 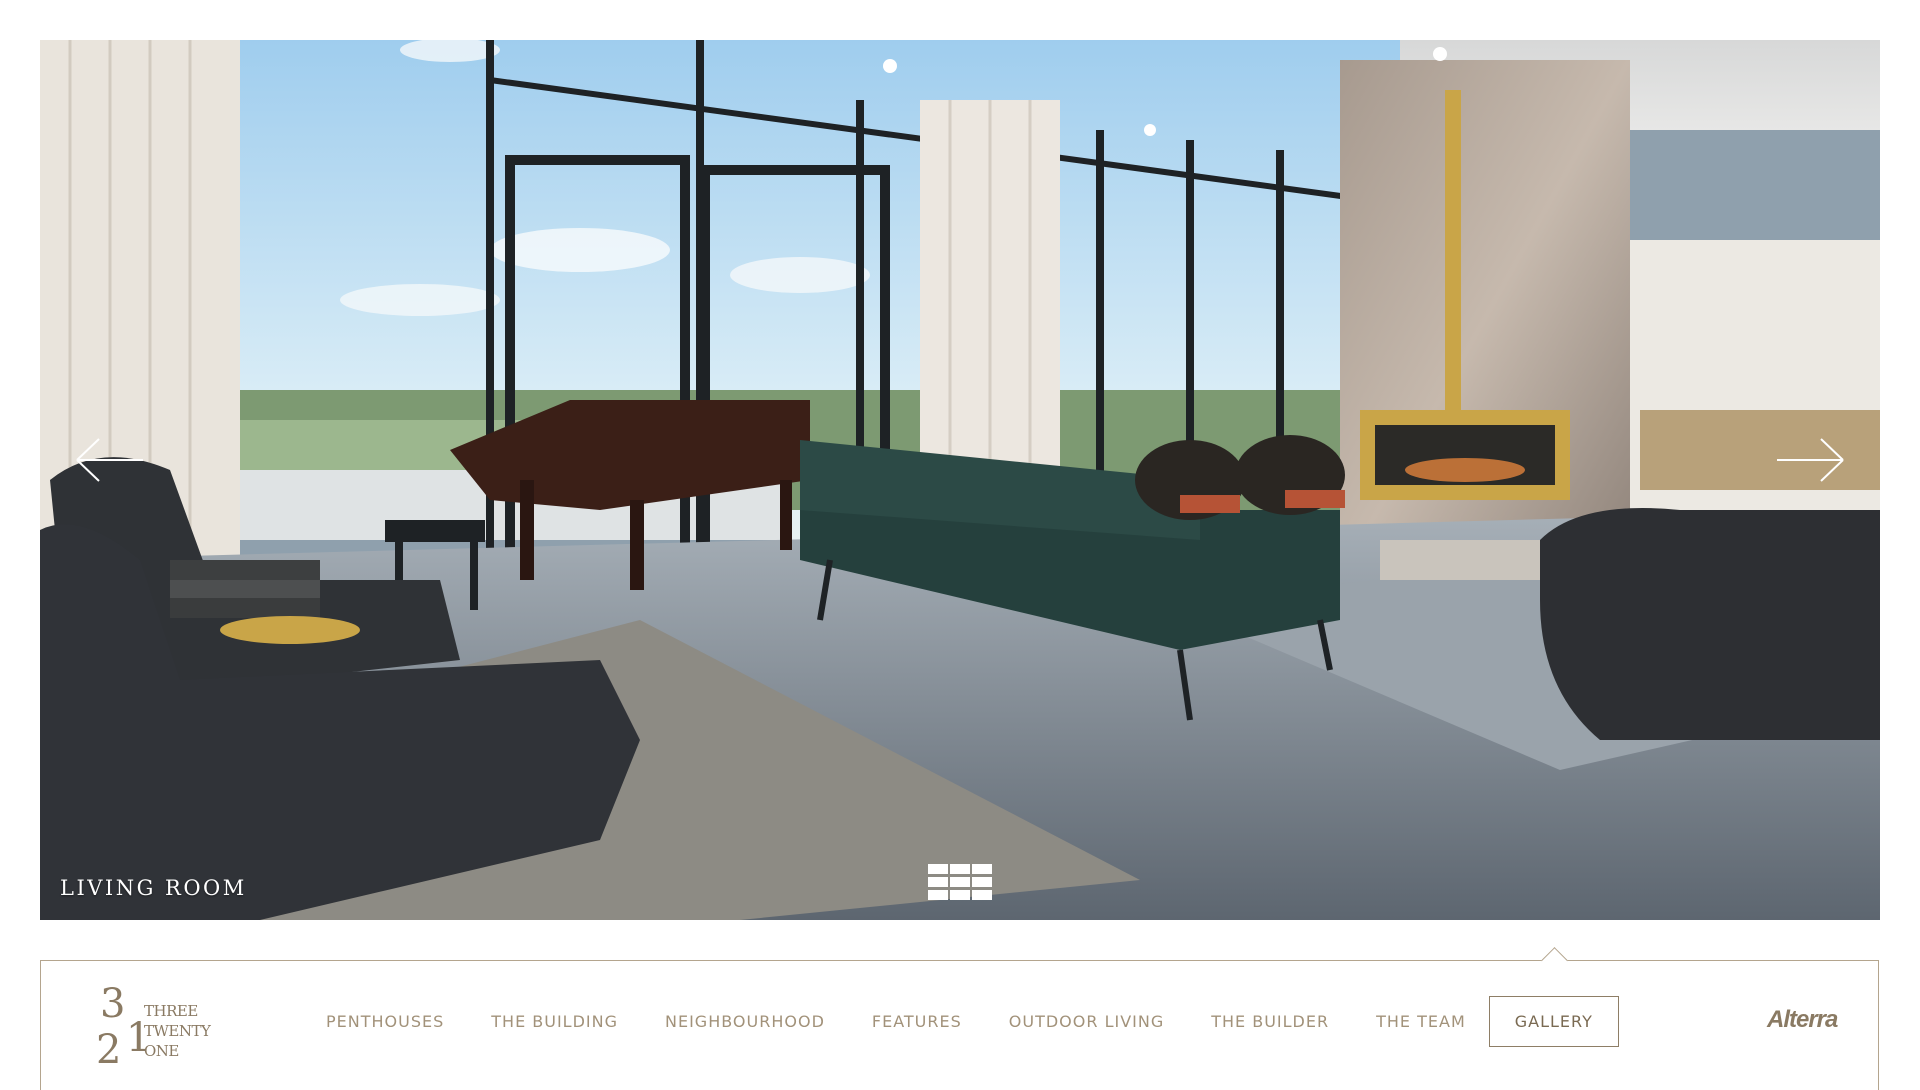 I want to click on next-slide-button, so click(x=1810, y=460).